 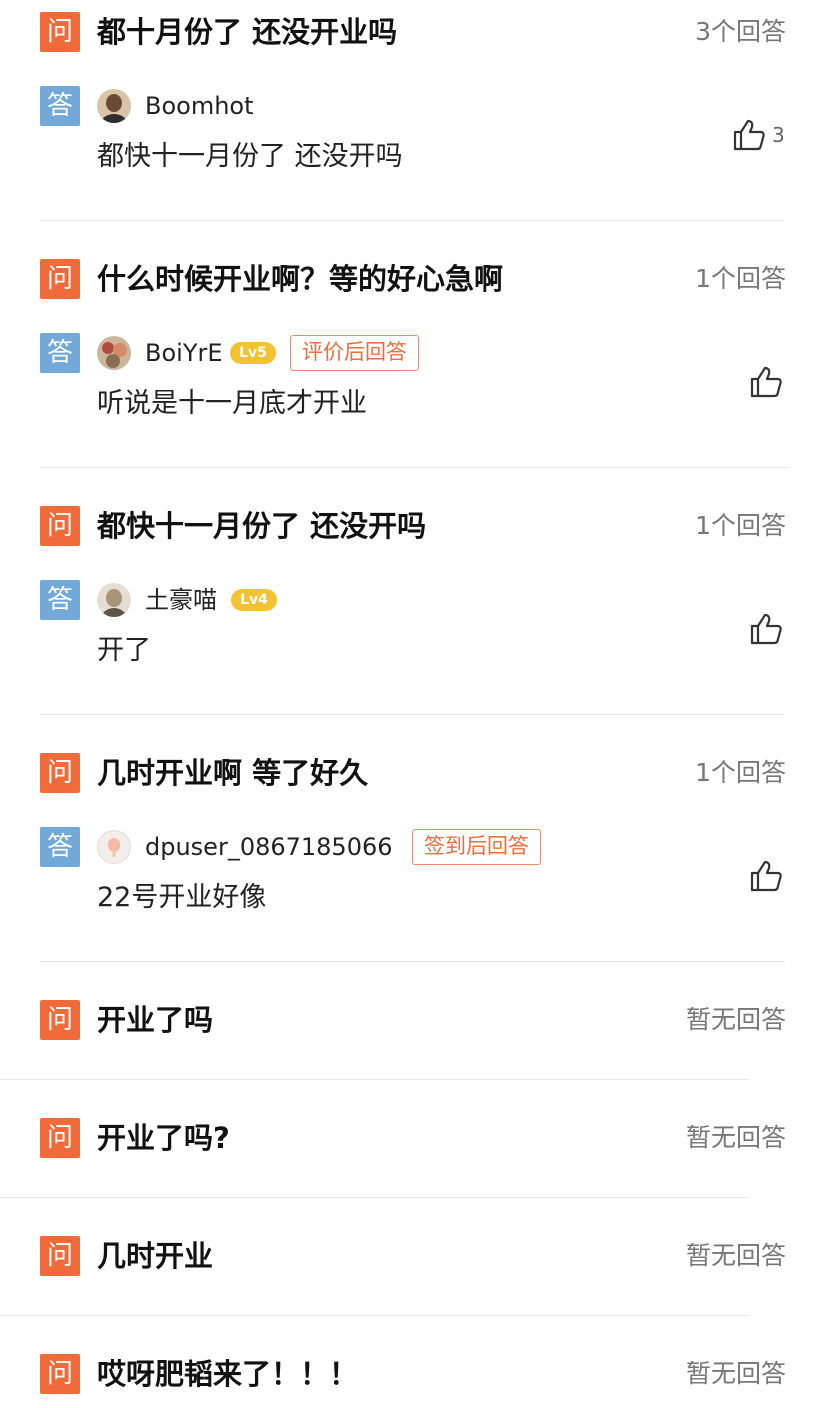 I want to click on answer-text: 开了, so click(x=124, y=650).